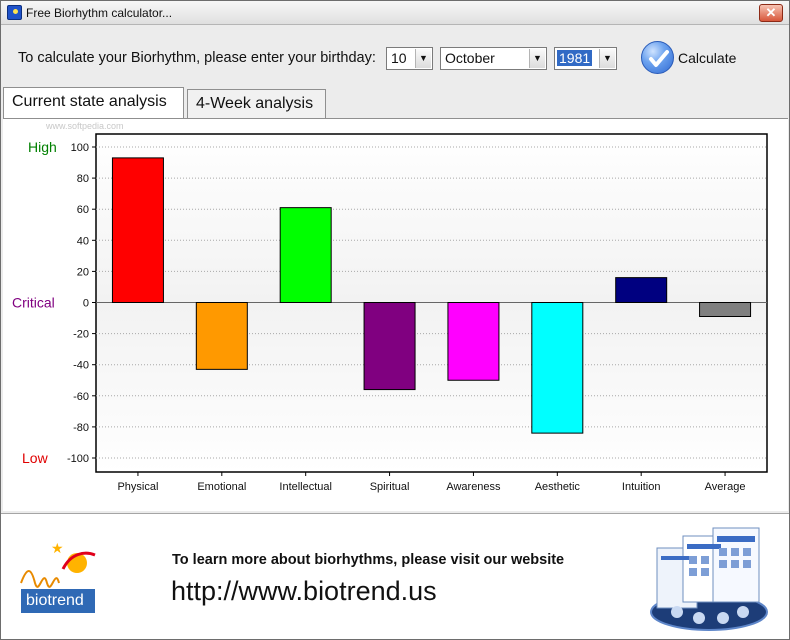  Describe the element at coordinates (390, 487) in the screenshot. I see `x-tick-label: Spiritual` at that location.